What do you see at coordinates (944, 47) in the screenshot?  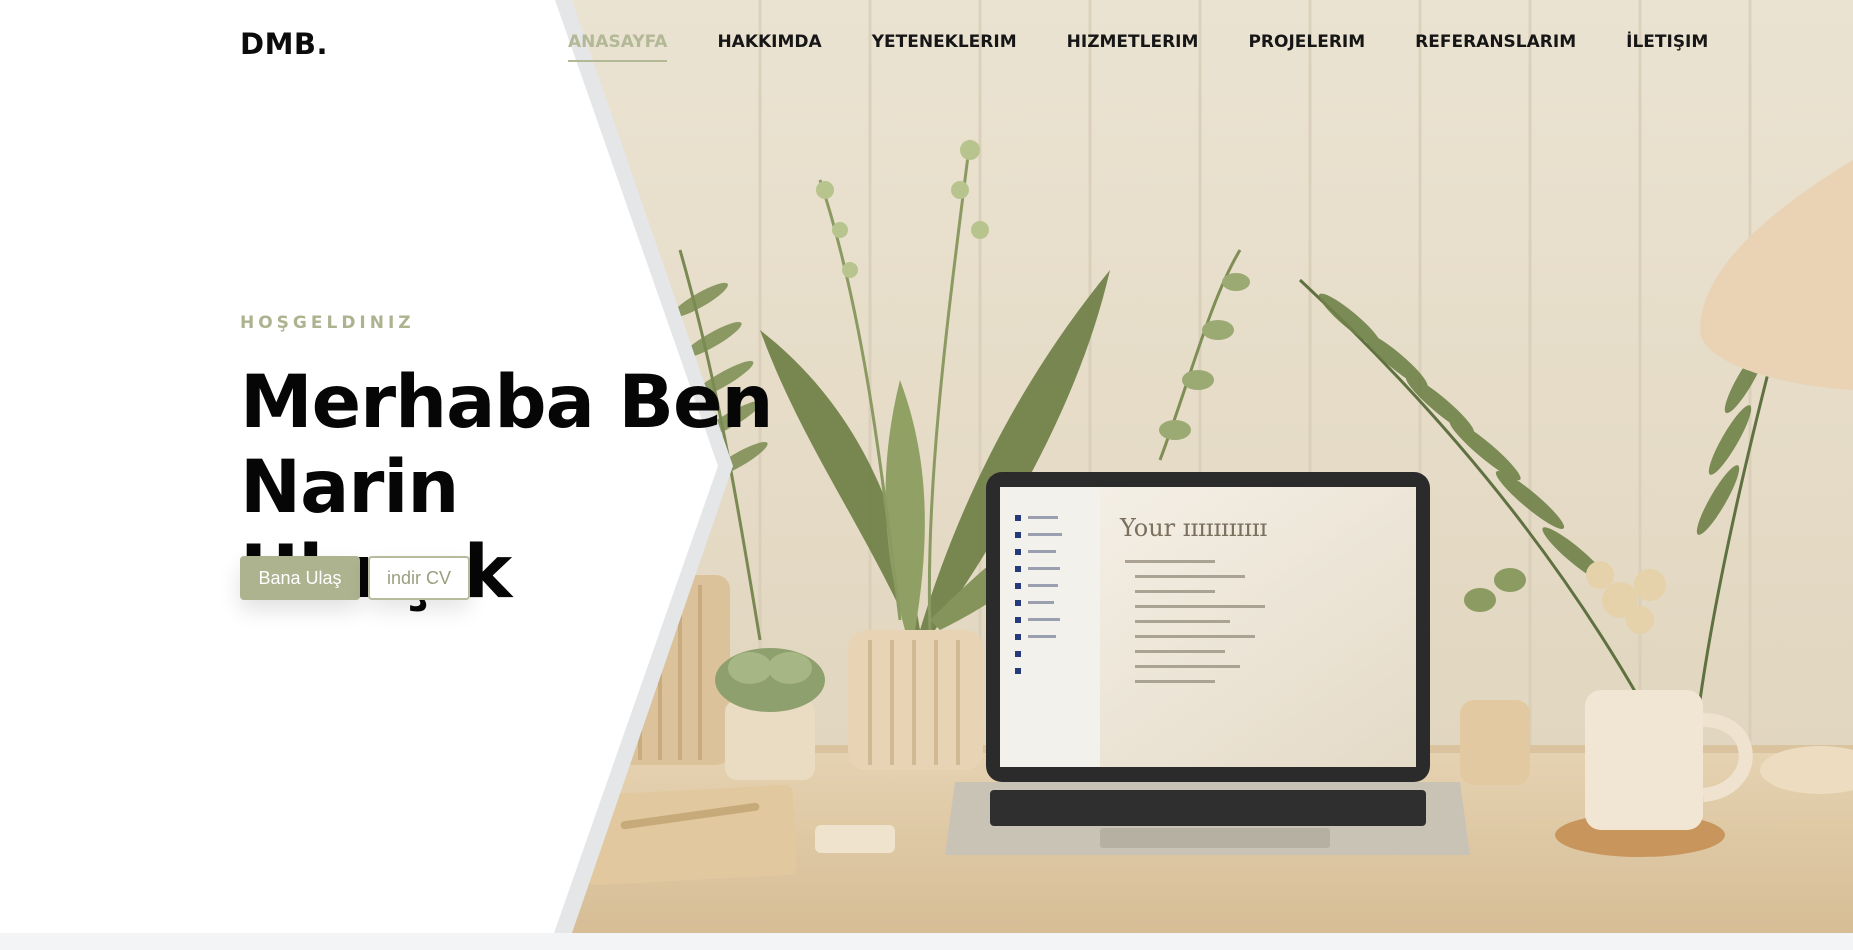 I see `nav-item-yeteneklerim: YETENEKLERIM` at bounding box center [944, 47].